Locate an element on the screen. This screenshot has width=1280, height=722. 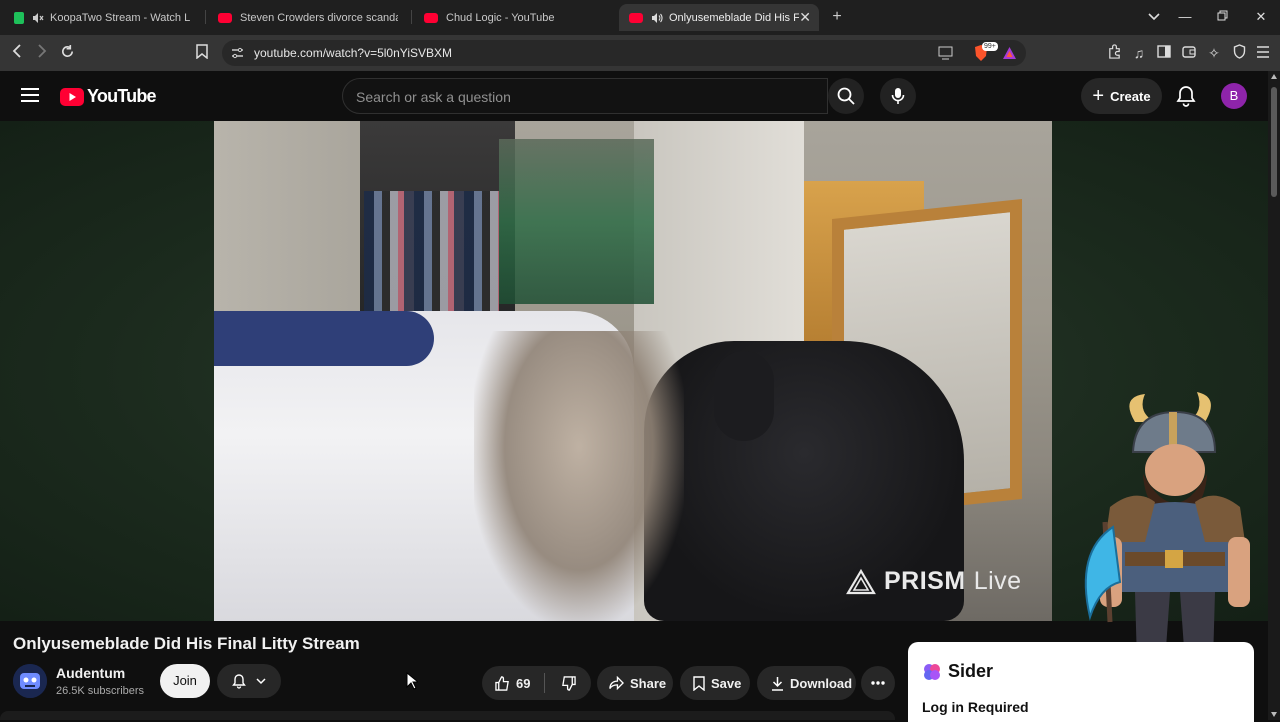
channel-avatar is located at coordinates (30, 681).